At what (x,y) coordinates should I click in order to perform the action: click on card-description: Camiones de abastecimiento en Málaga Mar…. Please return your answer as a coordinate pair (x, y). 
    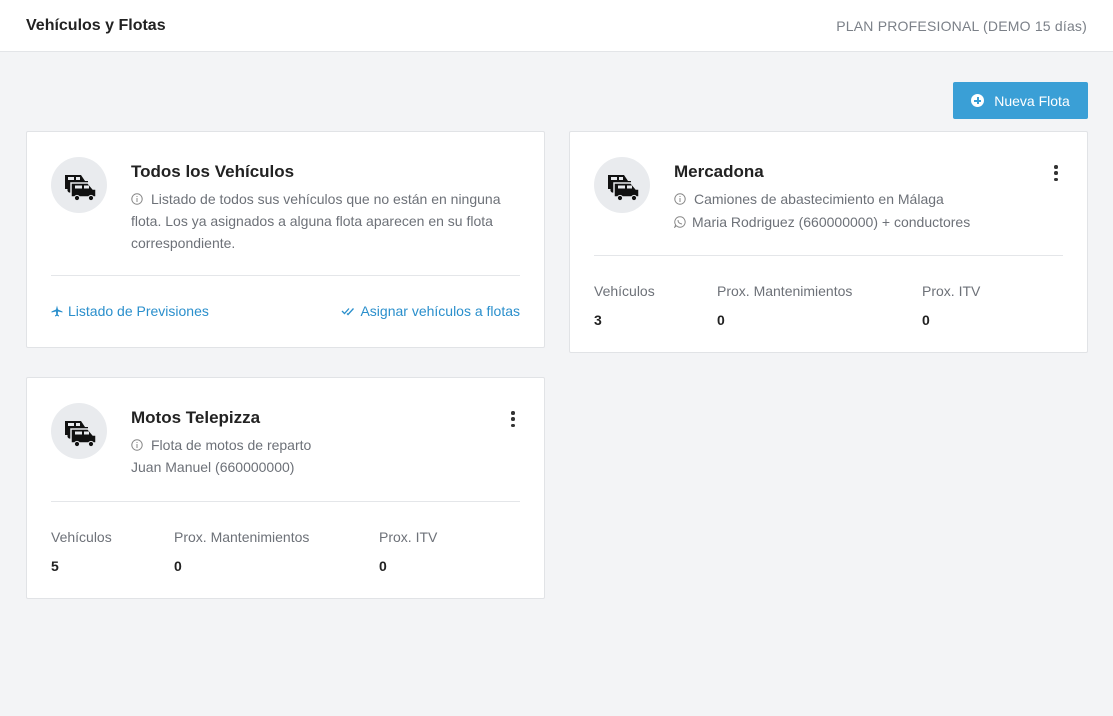
    Looking at the image, I should click on (870, 210).